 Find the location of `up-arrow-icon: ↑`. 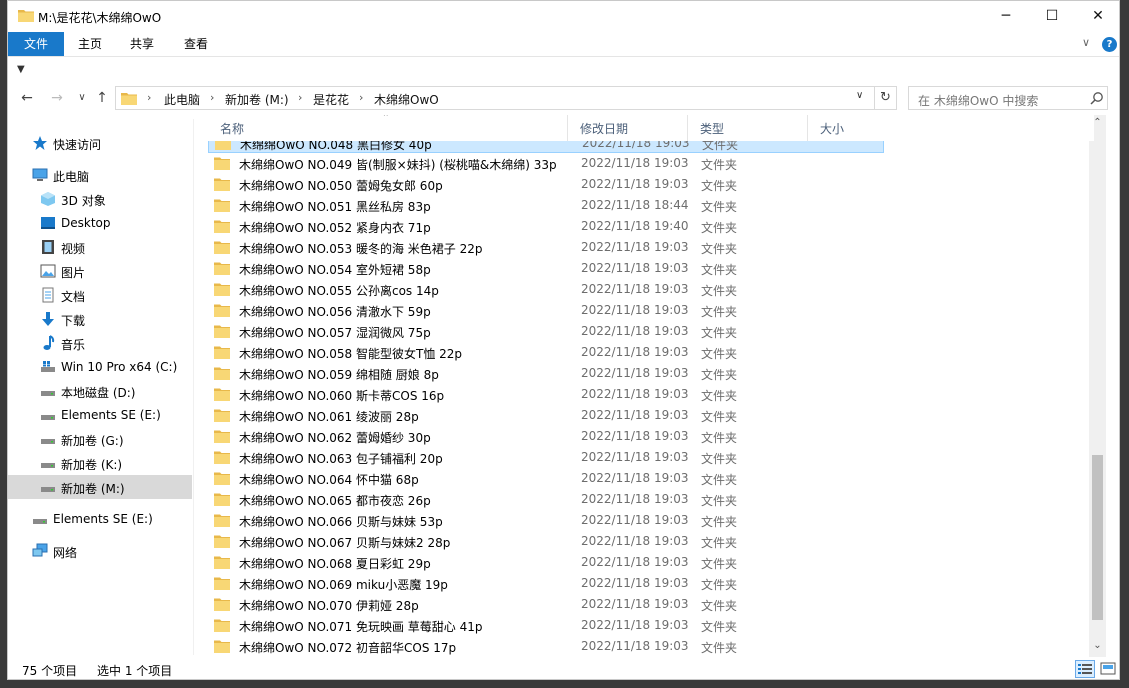

up-arrow-icon: ↑ is located at coordinates (102, 98).